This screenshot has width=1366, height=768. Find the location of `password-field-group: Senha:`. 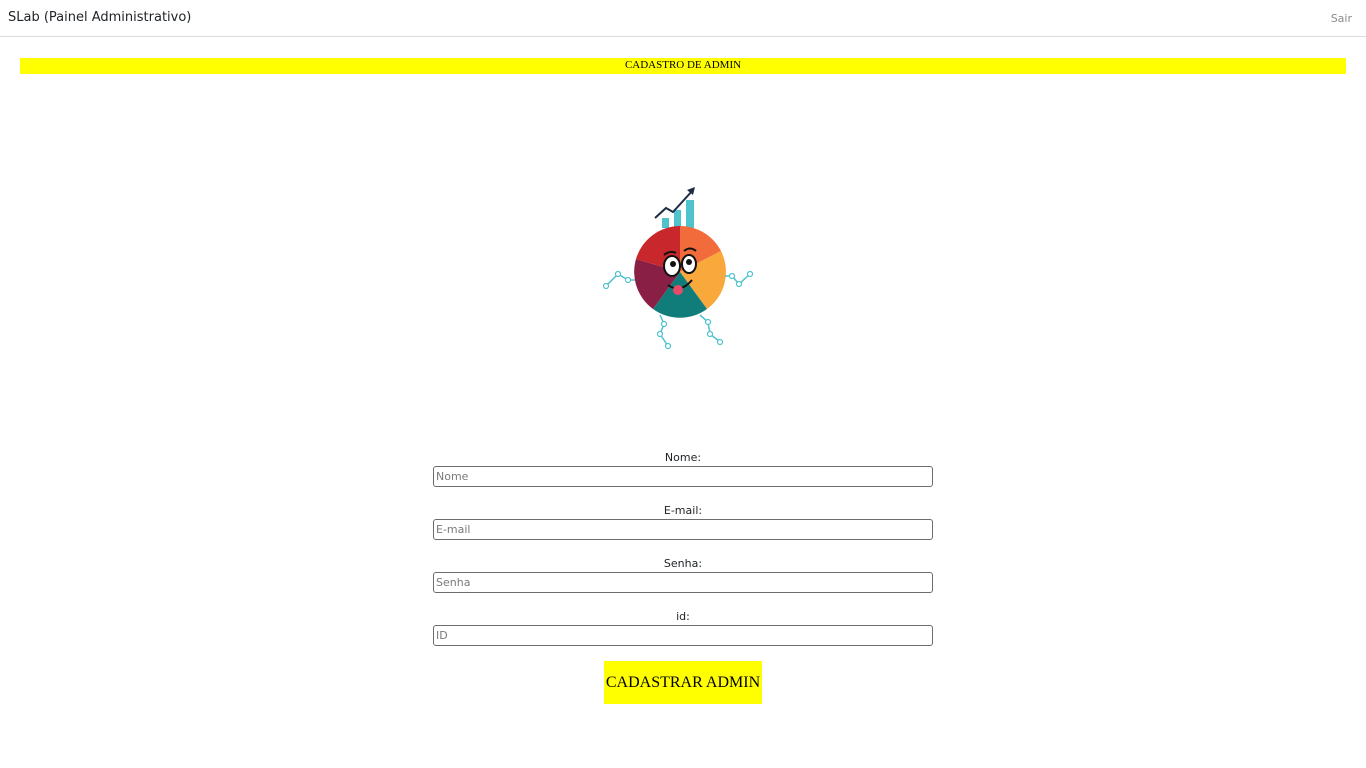

password-field-group: Senha: is located at coordinates (683, 582).